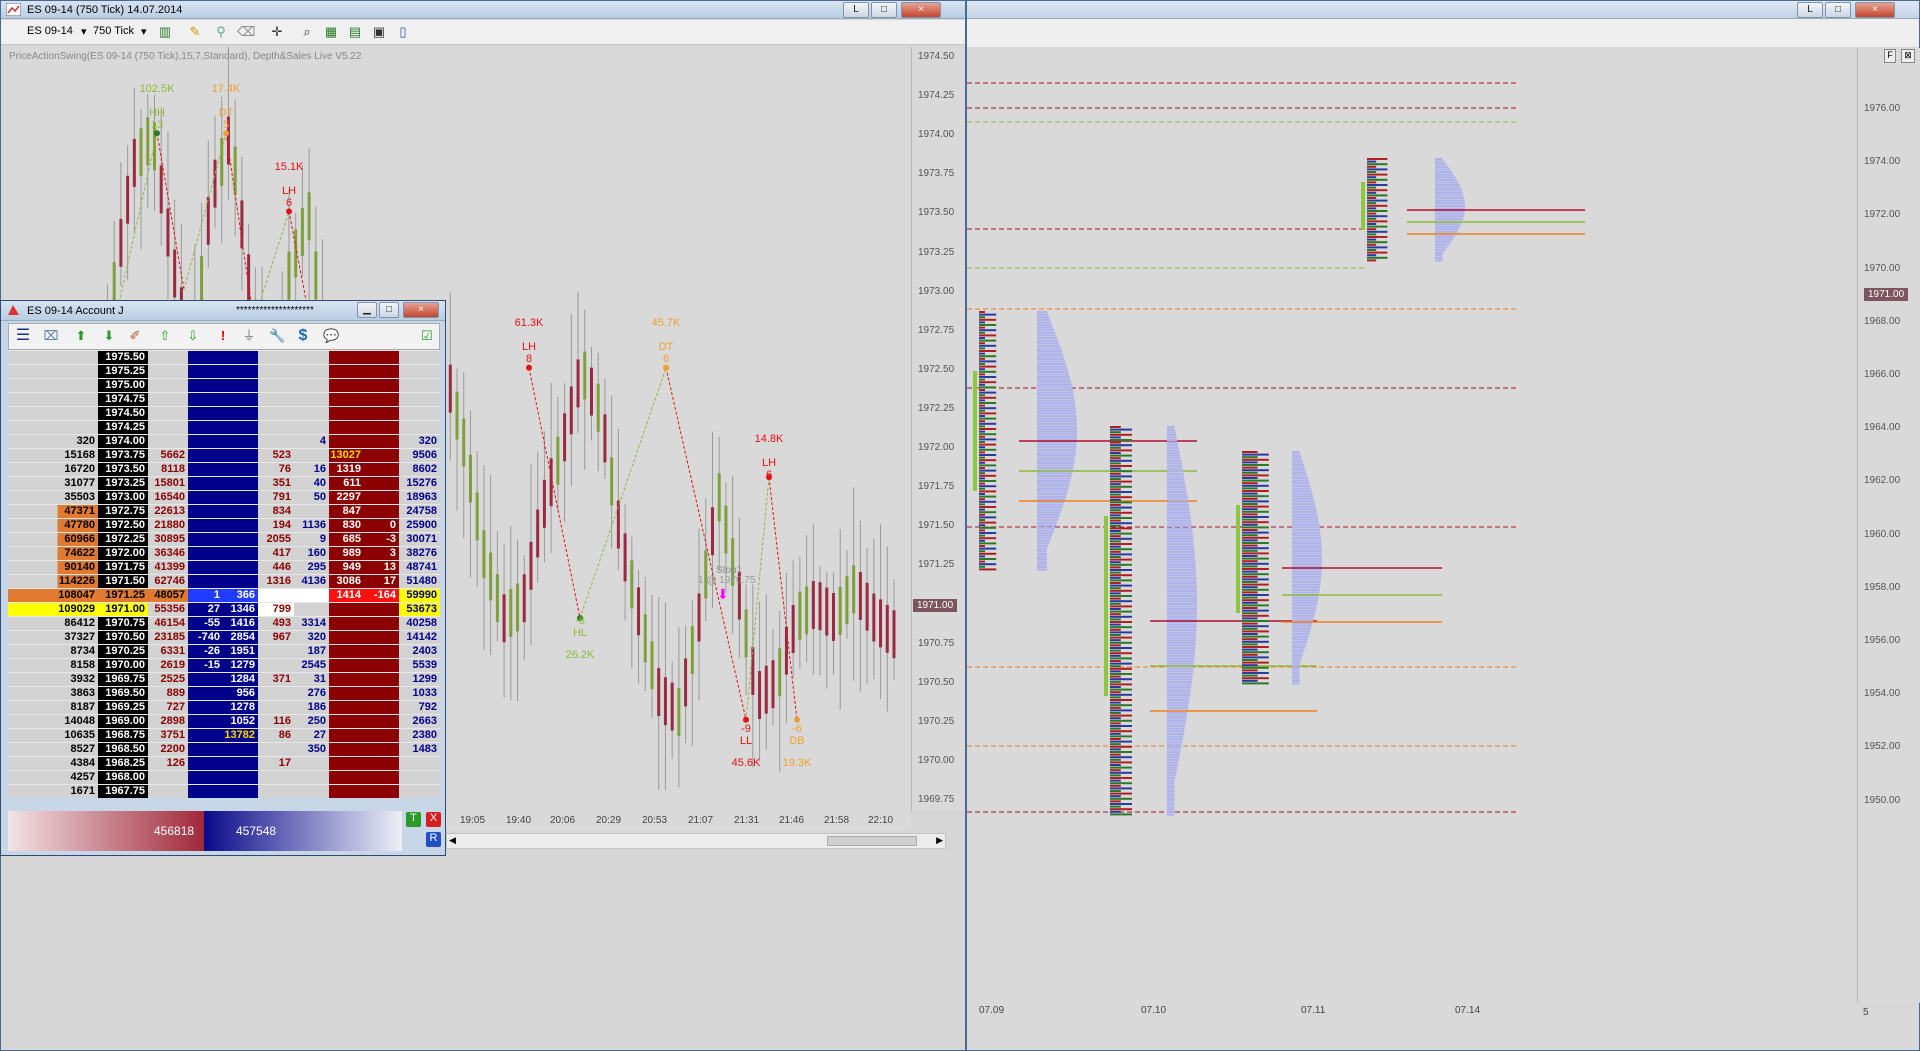  What do you see at coordinates (224, 539) in the screenshot?
I see `ladder-row: 60966 1972.25 30895 2055 9 685 -3 30071` at bounding box center [224, 539].